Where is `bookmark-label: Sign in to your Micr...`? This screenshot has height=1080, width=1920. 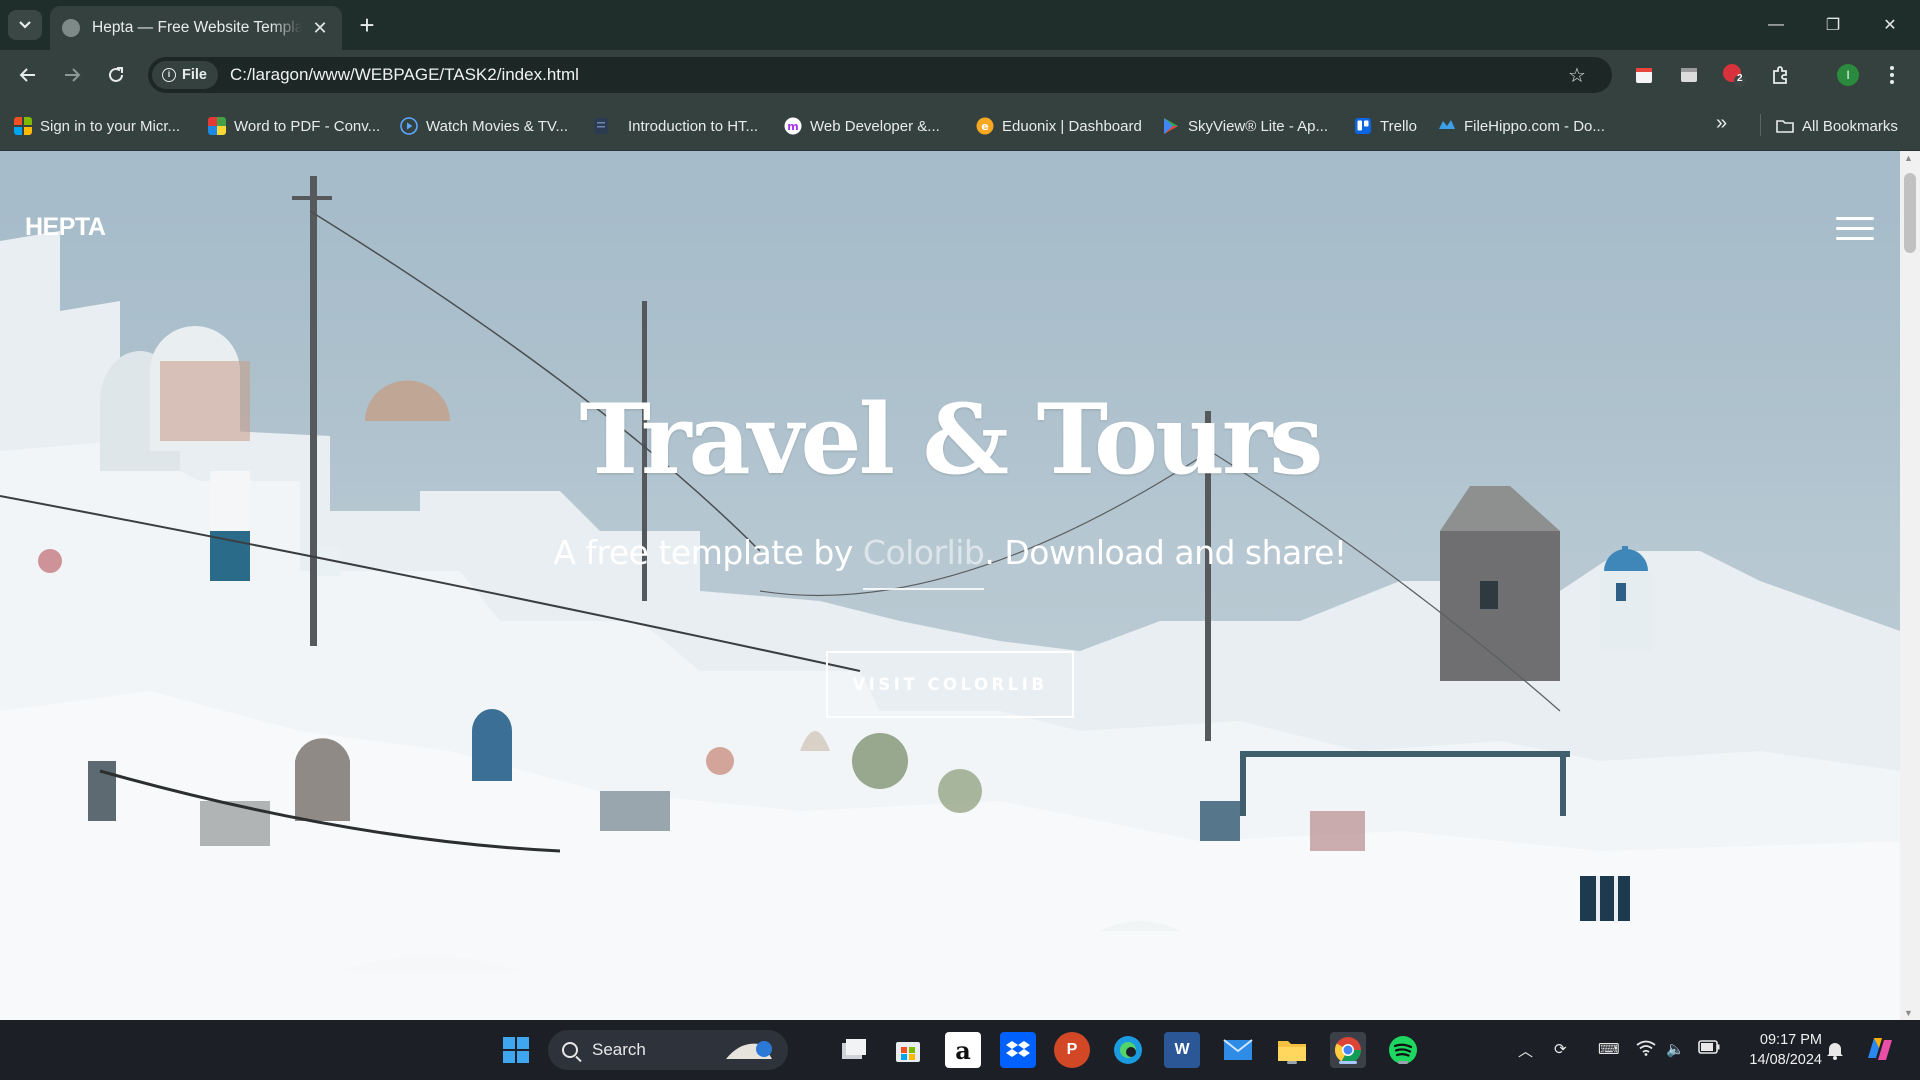
bookmark-label: Sign in to your Micr... is located at coordinates (110, 126).